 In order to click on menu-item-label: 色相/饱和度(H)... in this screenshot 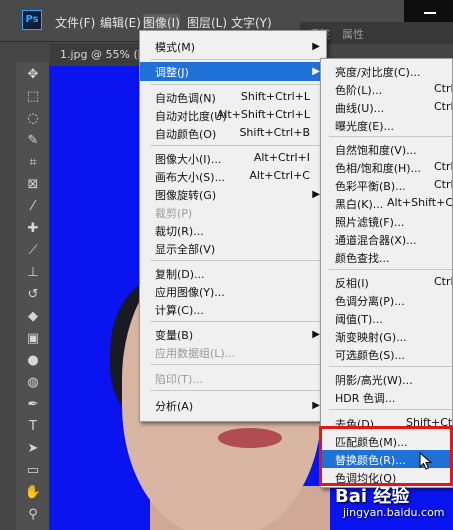, I will do `click(378, 168)`.